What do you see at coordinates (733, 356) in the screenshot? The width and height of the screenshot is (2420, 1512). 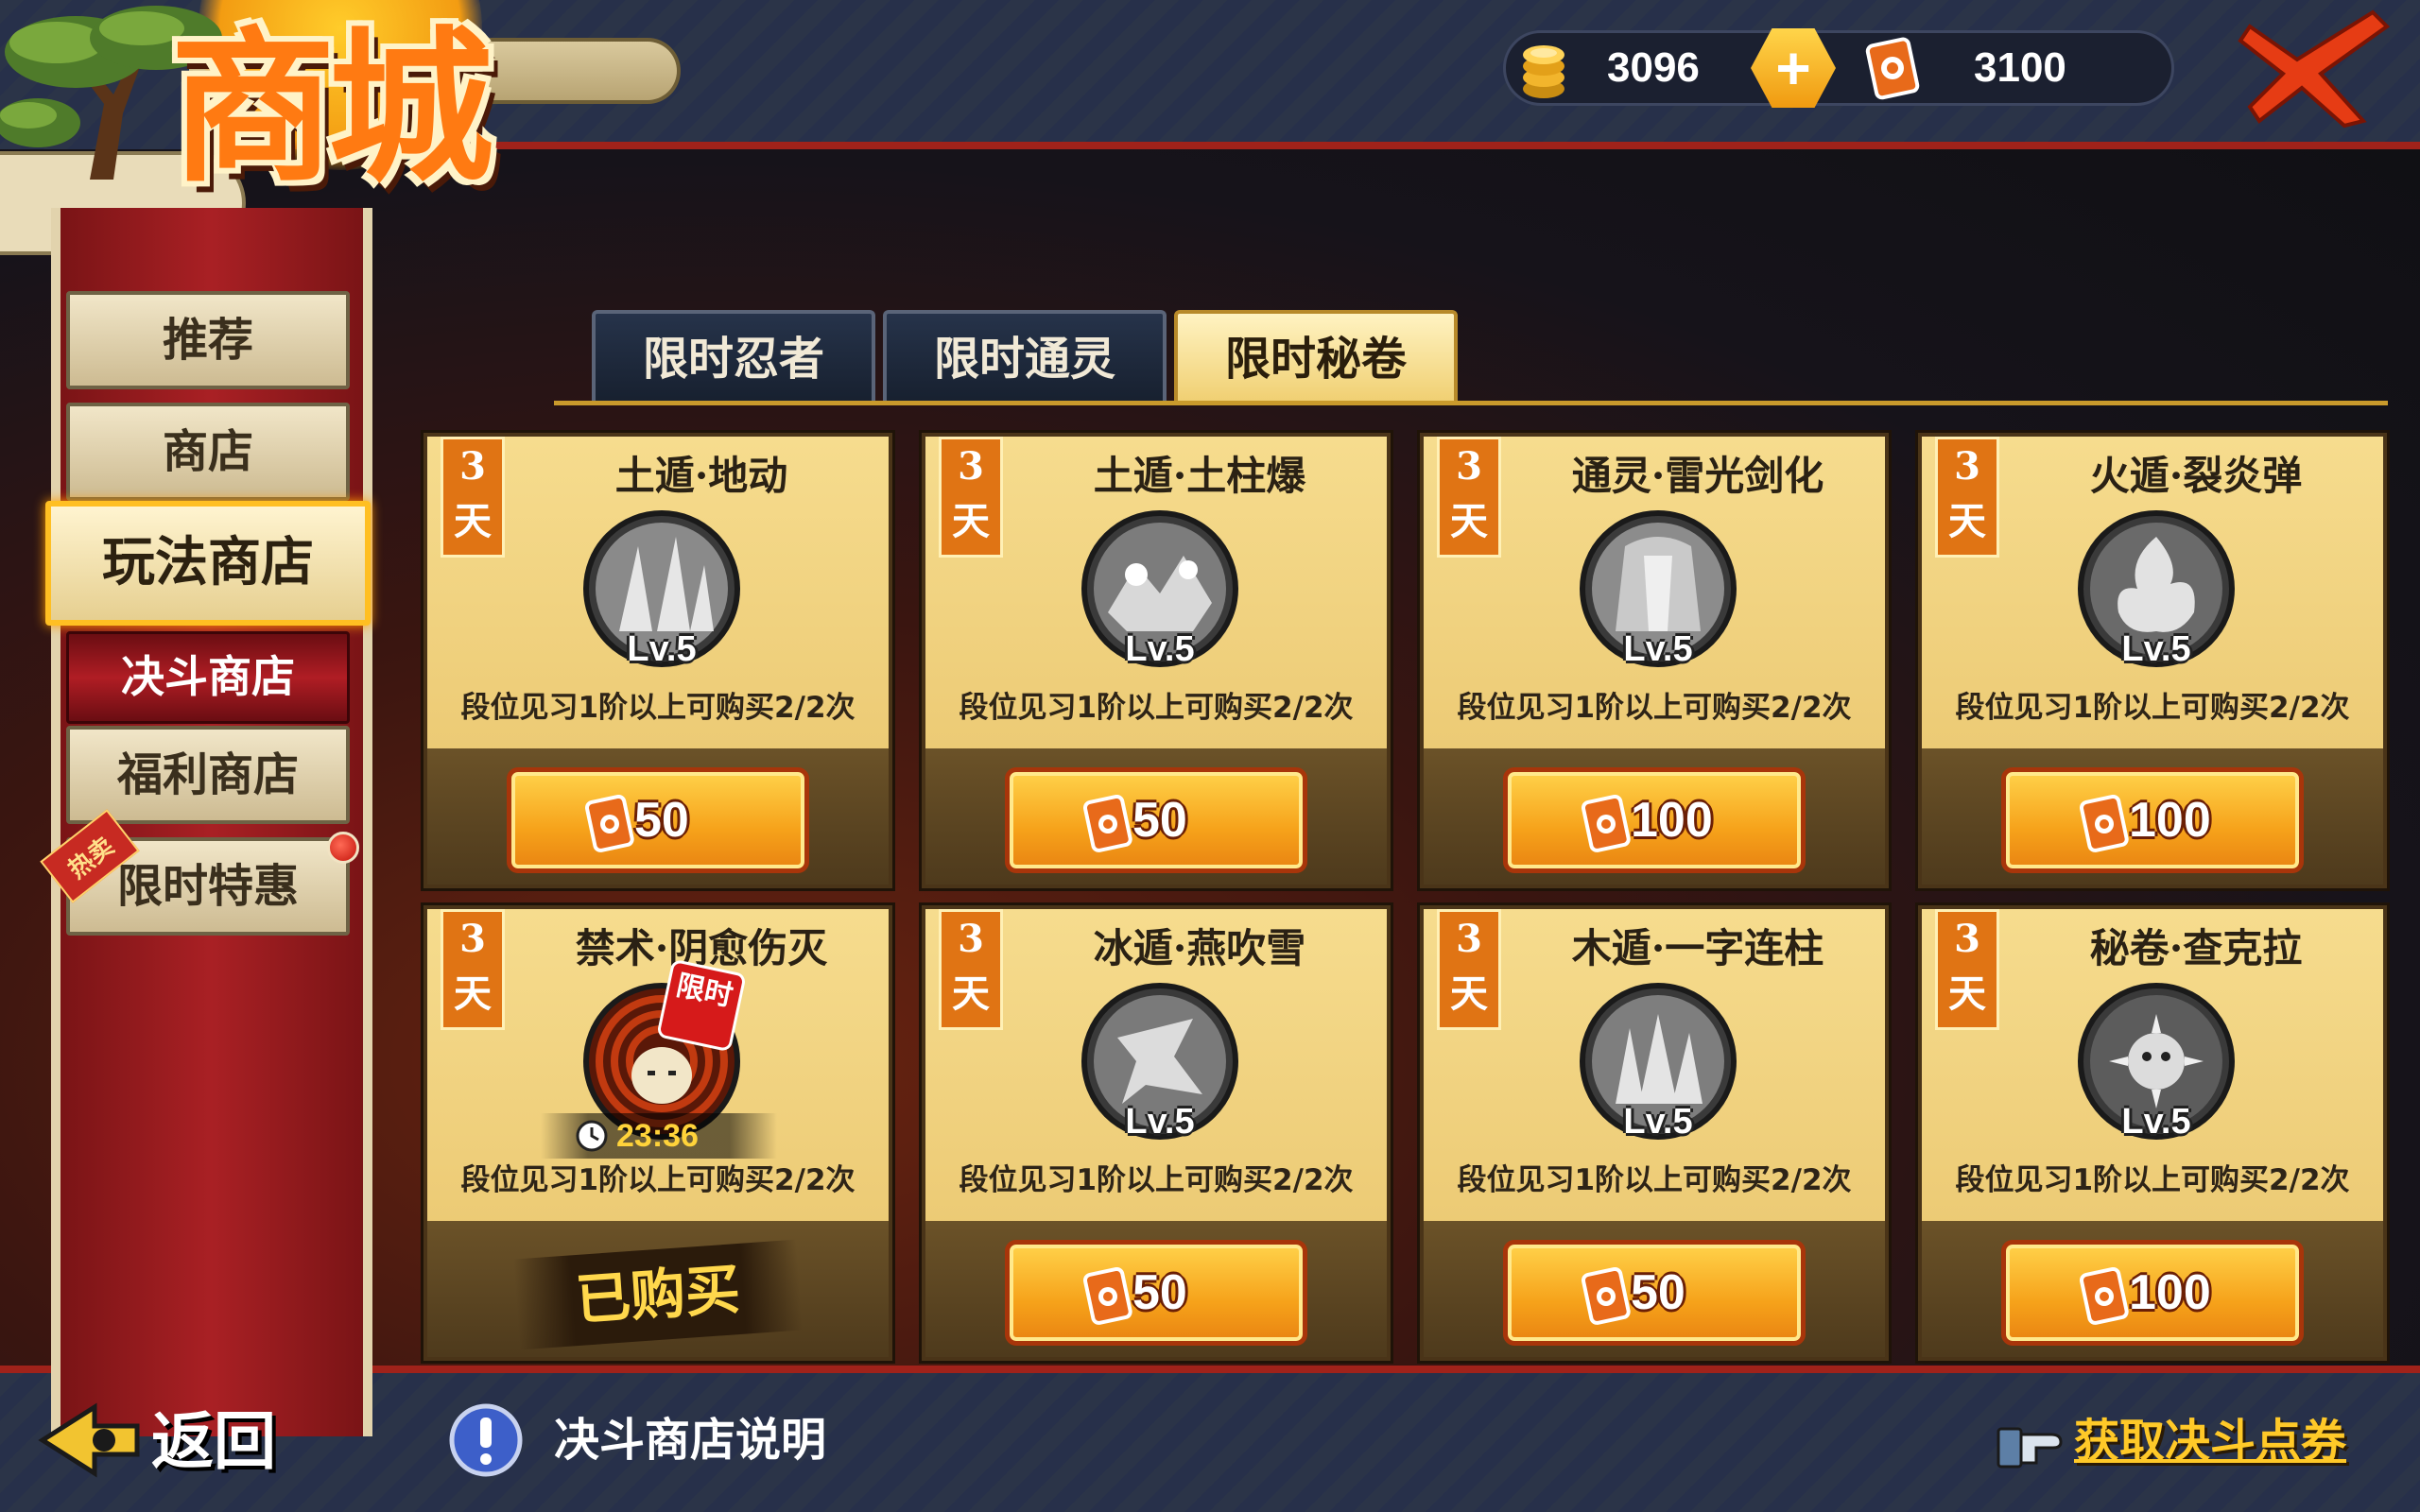 I see `tab-limited-ninja: 限时忍者` at bounding box center [733, 356].